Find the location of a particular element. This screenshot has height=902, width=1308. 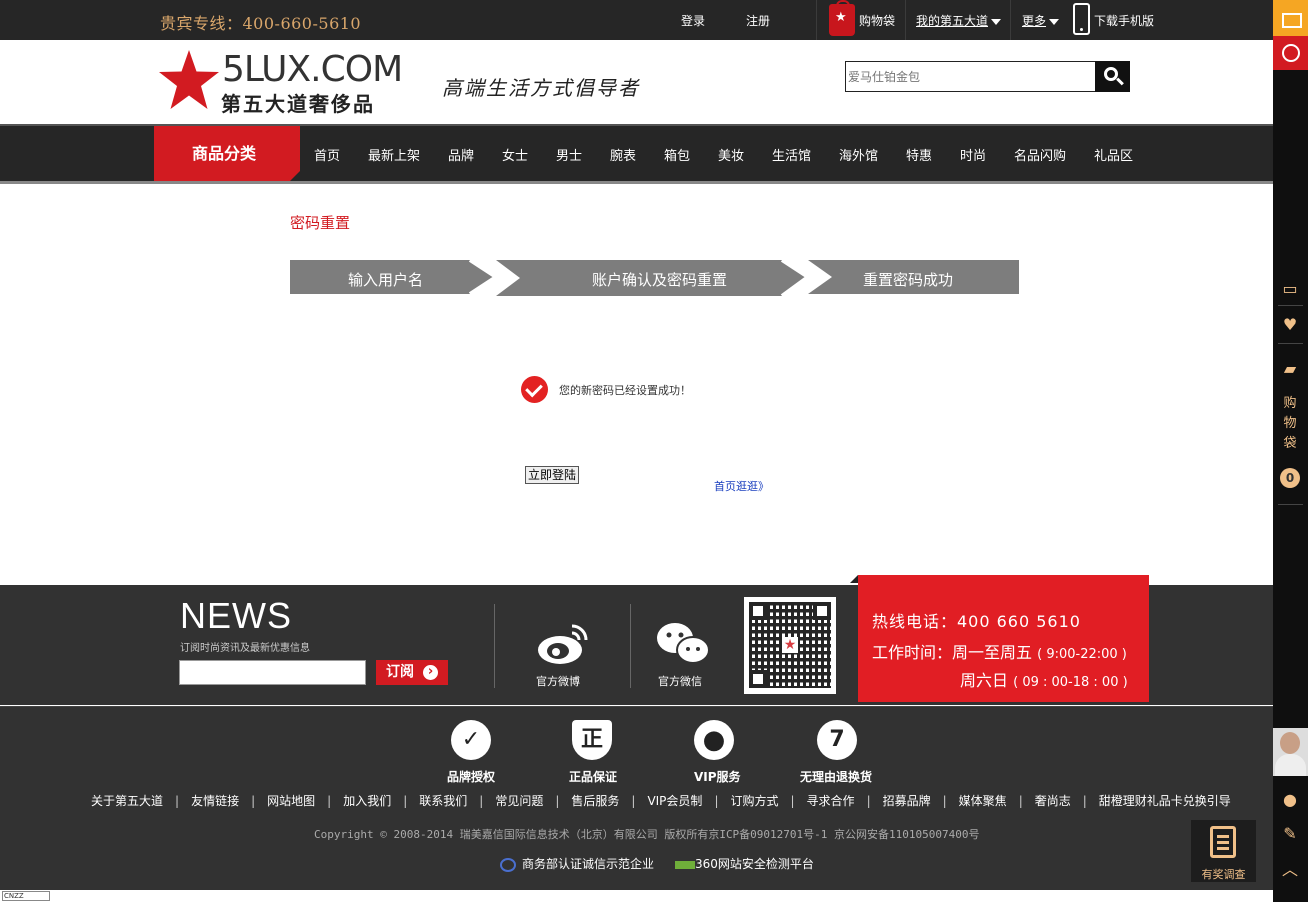

nav-item-gifts: 礼品区 is located at coordinates (1113, 154).